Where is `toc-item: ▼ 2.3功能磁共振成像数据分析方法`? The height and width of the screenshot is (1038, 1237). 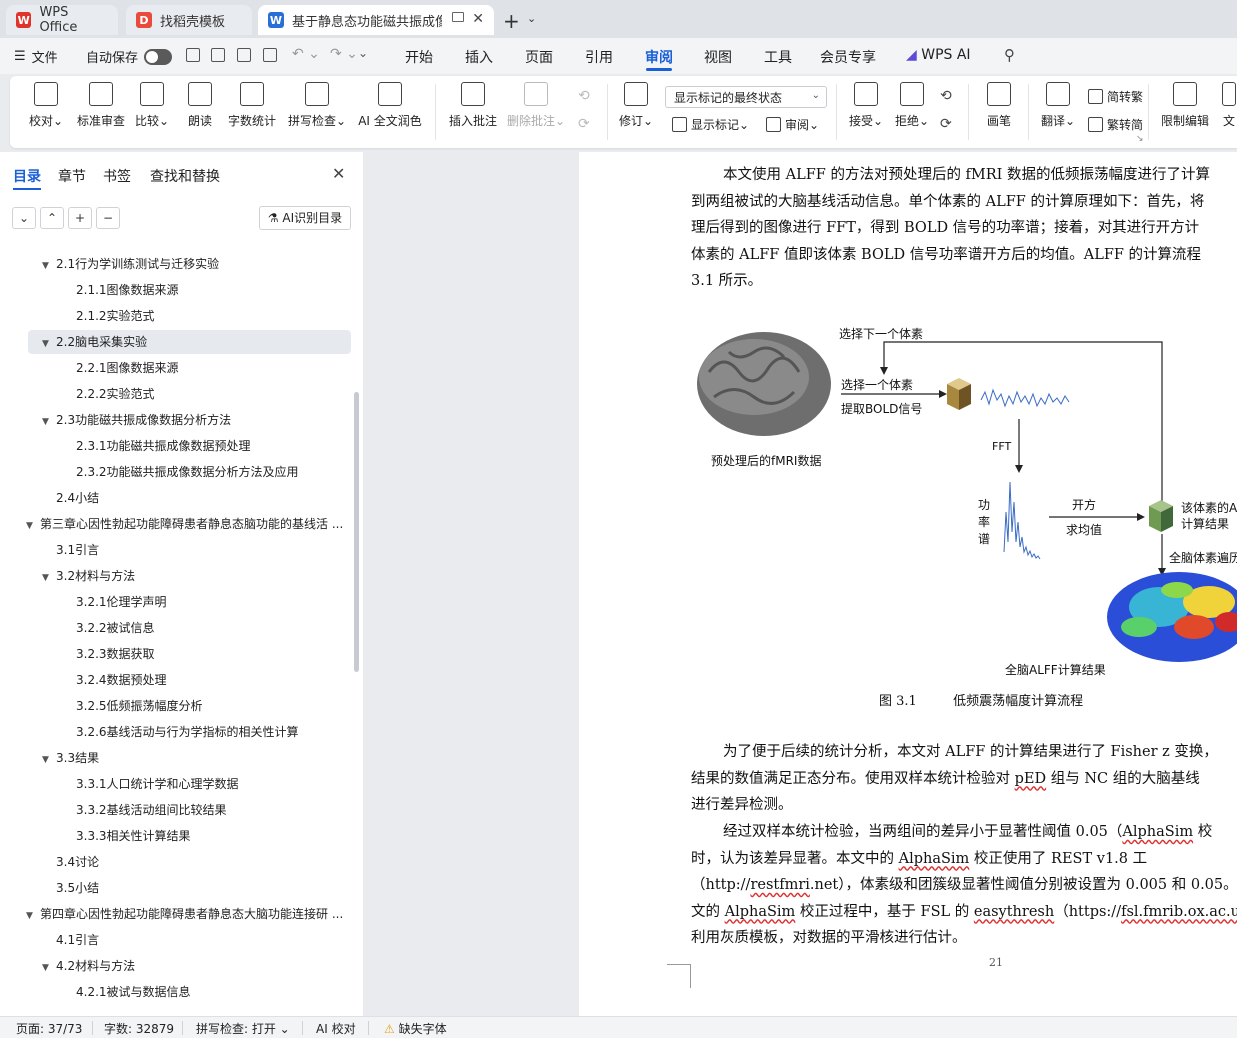 toc-item: ▼ 2.3功能磁共振成像数据分析方法 is located at coordinates (197, 420).